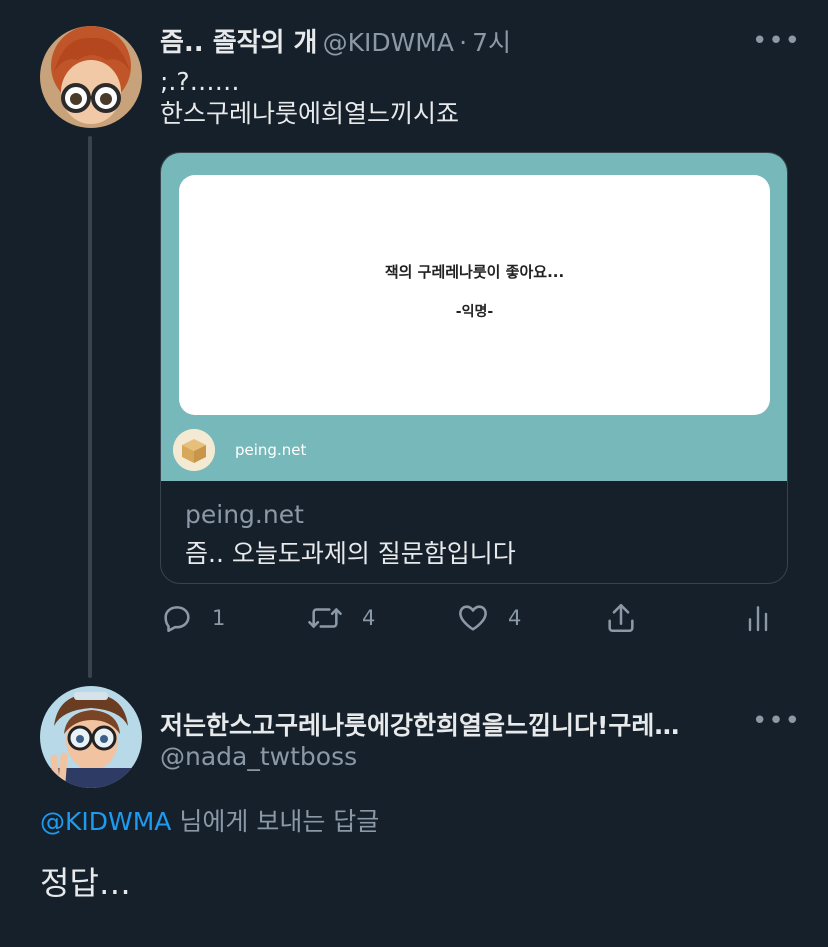  I want to click on analytics-button, so click(758, 618).